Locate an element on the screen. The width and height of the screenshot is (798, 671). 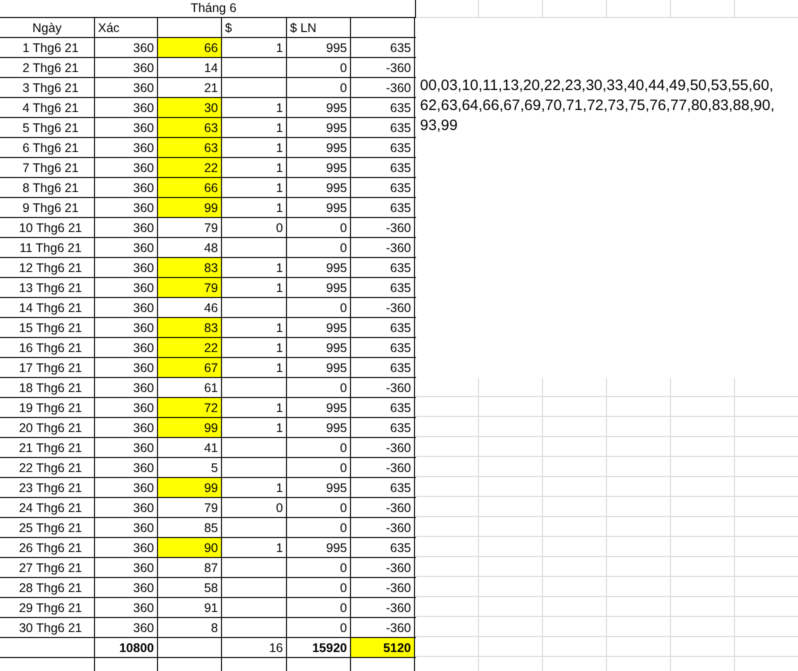
table-cell: 61 is located at coordinates (211, 387).